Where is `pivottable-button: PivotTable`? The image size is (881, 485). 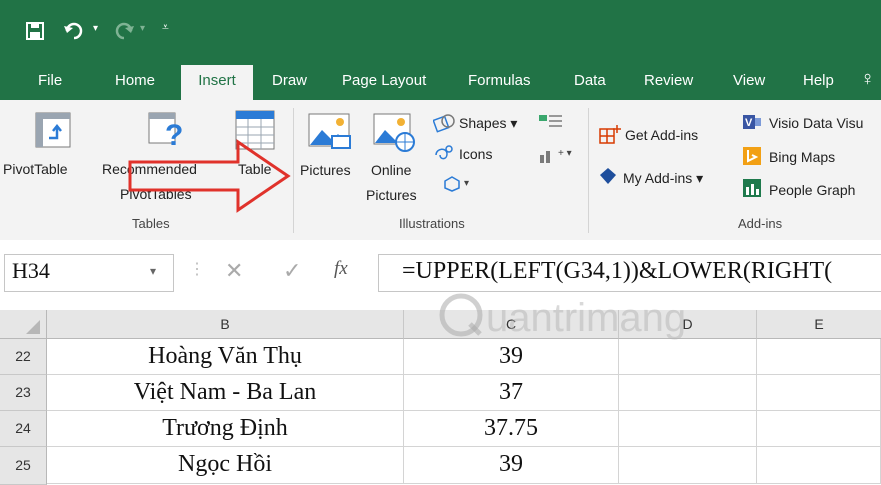
pivottable-button: PivotTable is located at coordinates (35, 169).